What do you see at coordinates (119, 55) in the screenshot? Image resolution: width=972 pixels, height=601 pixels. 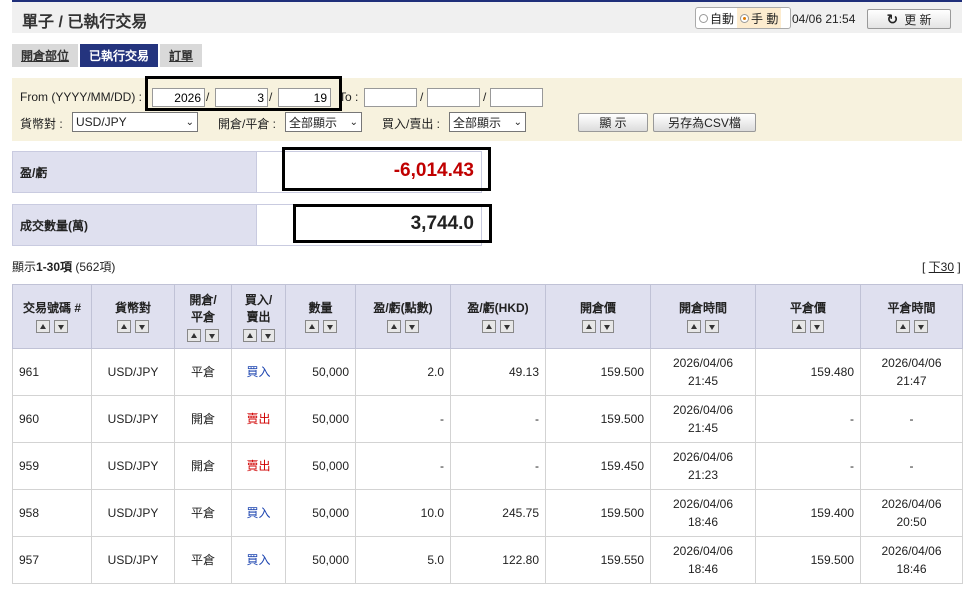 I see `tab-executed-trades: 已執行交易` at bounding box center [119, 55].